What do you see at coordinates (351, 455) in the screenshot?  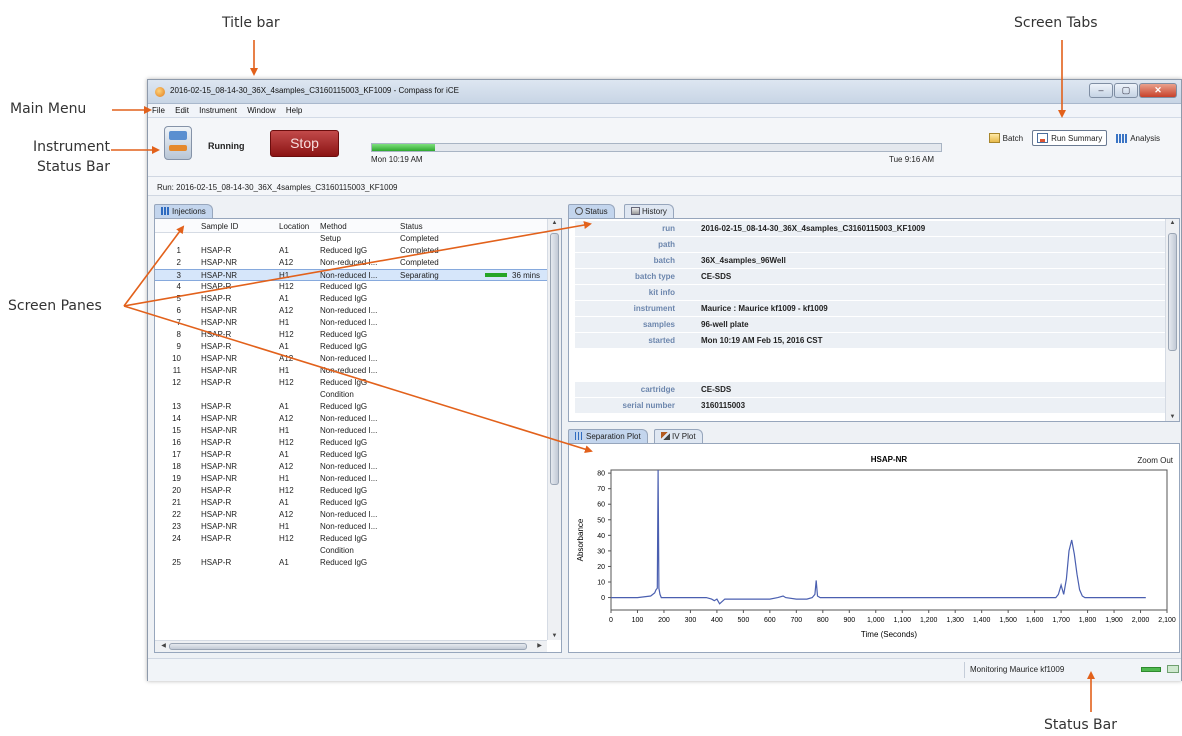 I see `table-row: 17 HSAP-R A1 Reduced IgG` at bounding box center [351, 455].